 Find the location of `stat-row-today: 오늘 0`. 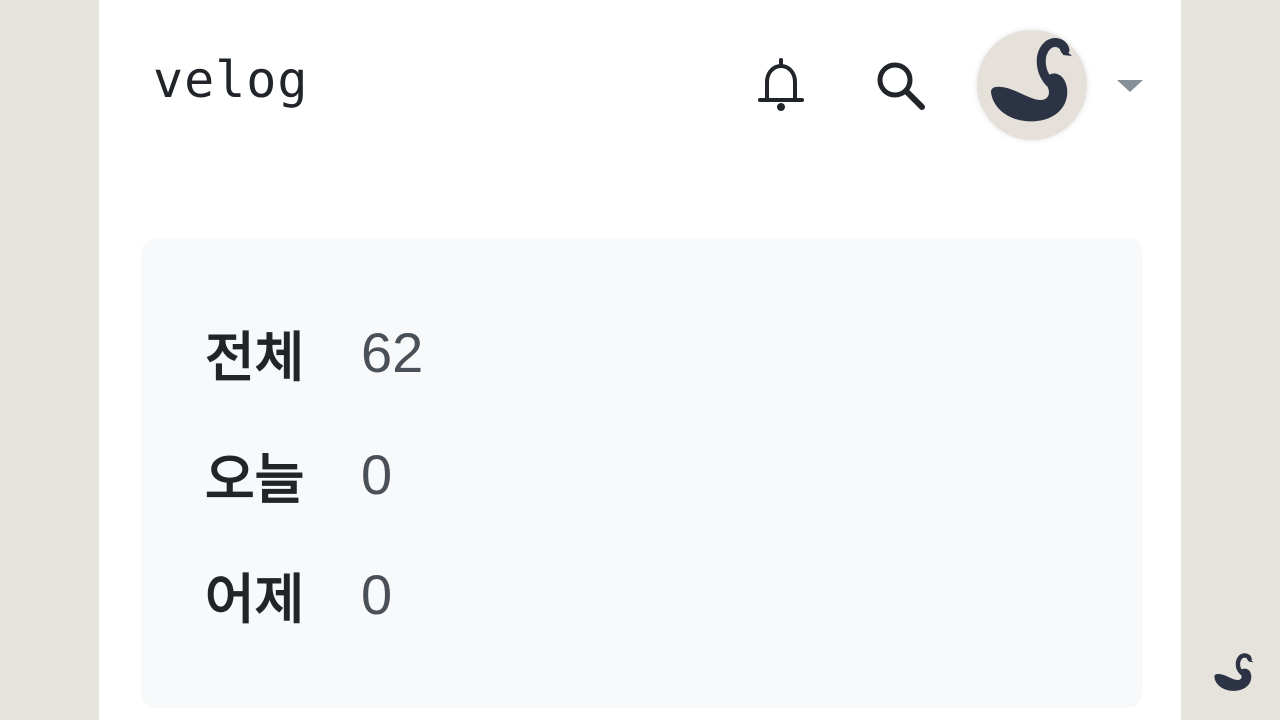

stat-row-today: 오늘 0 is located at coordinates (298, 474).